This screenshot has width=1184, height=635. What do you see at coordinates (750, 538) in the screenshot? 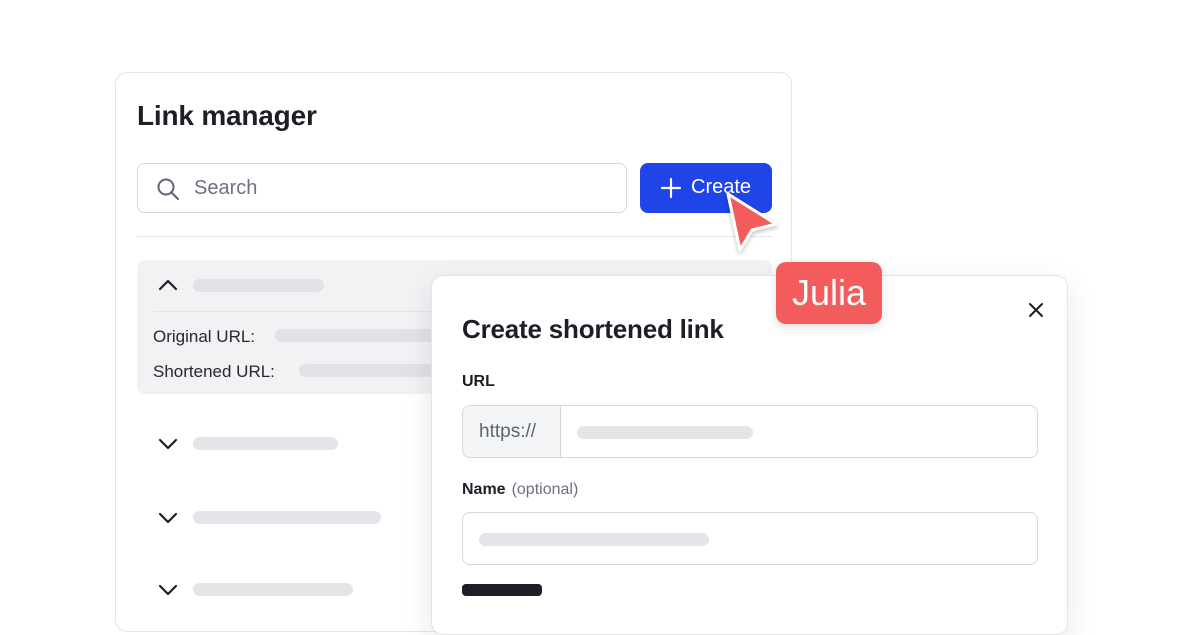
I see `name-input` at bounding box center [750, 538].